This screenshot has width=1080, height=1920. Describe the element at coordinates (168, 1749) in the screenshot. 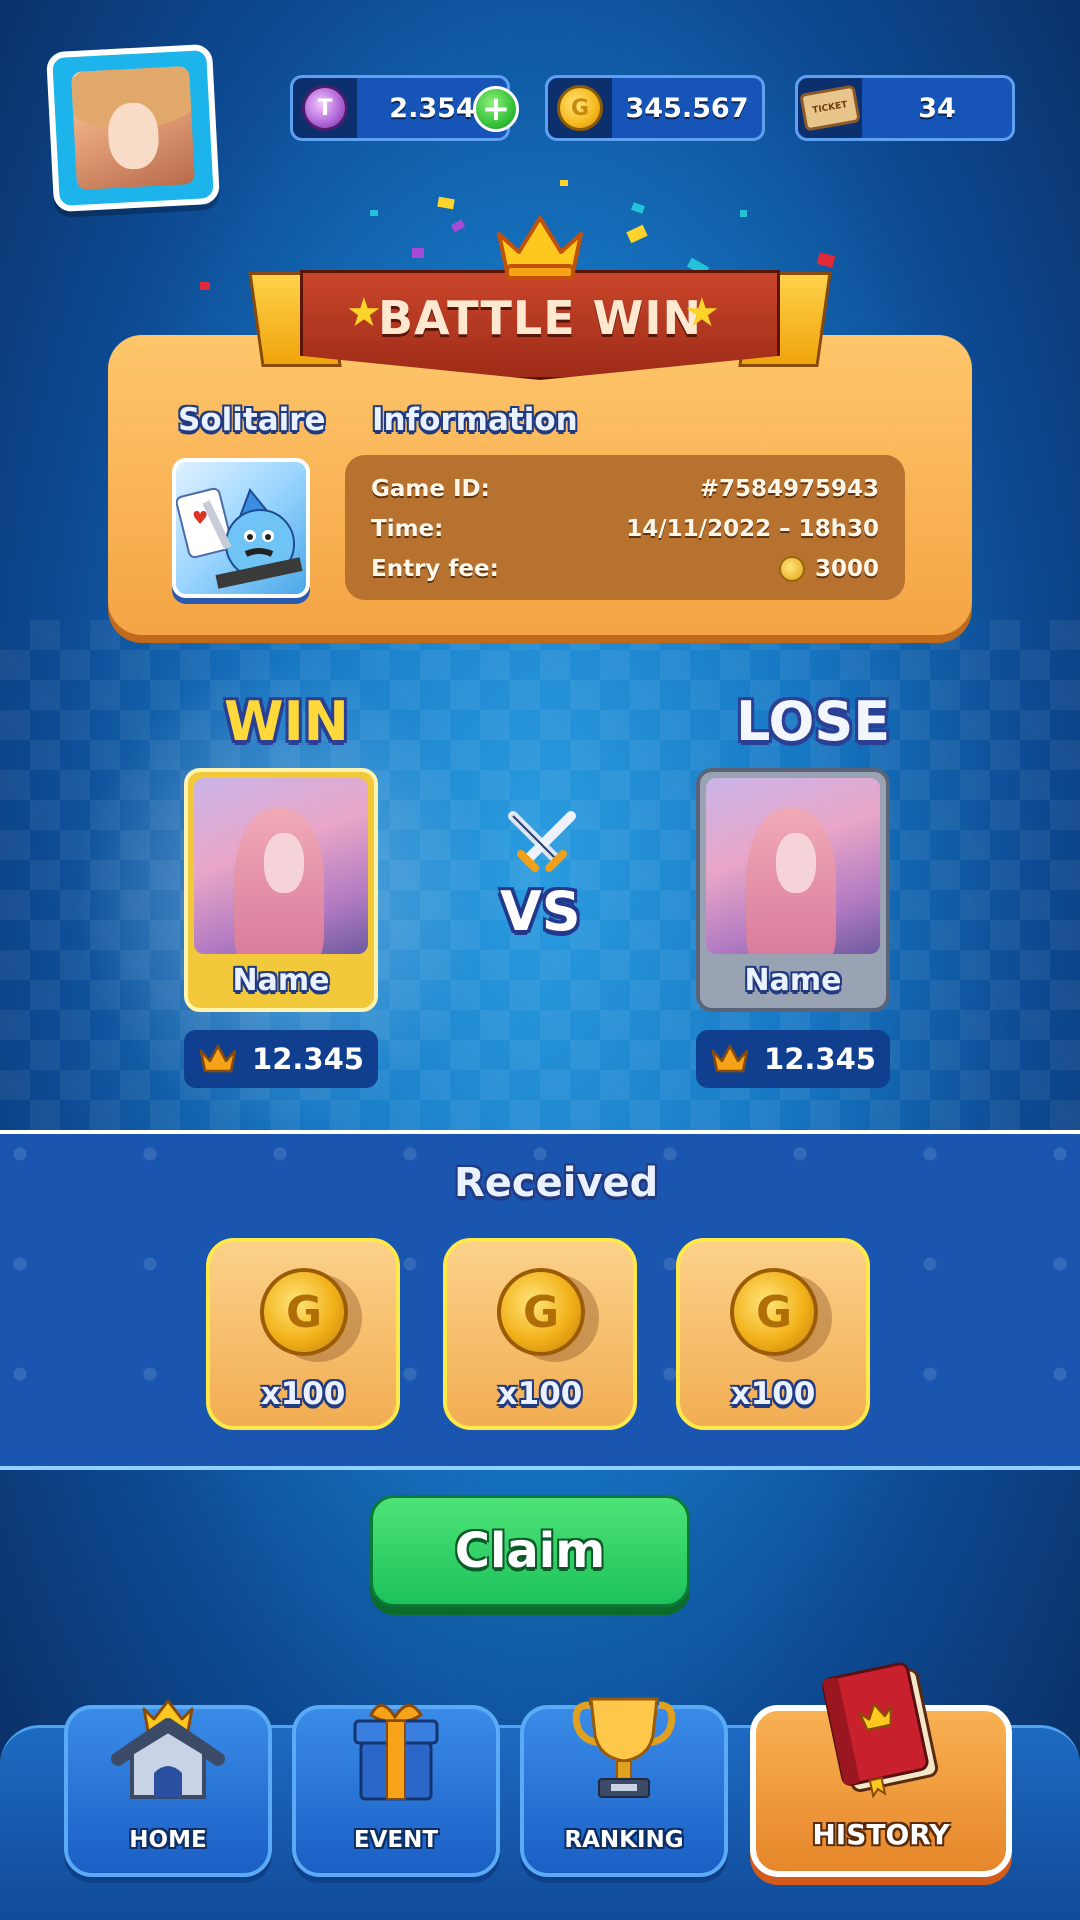

I see `home-icon` at that location.